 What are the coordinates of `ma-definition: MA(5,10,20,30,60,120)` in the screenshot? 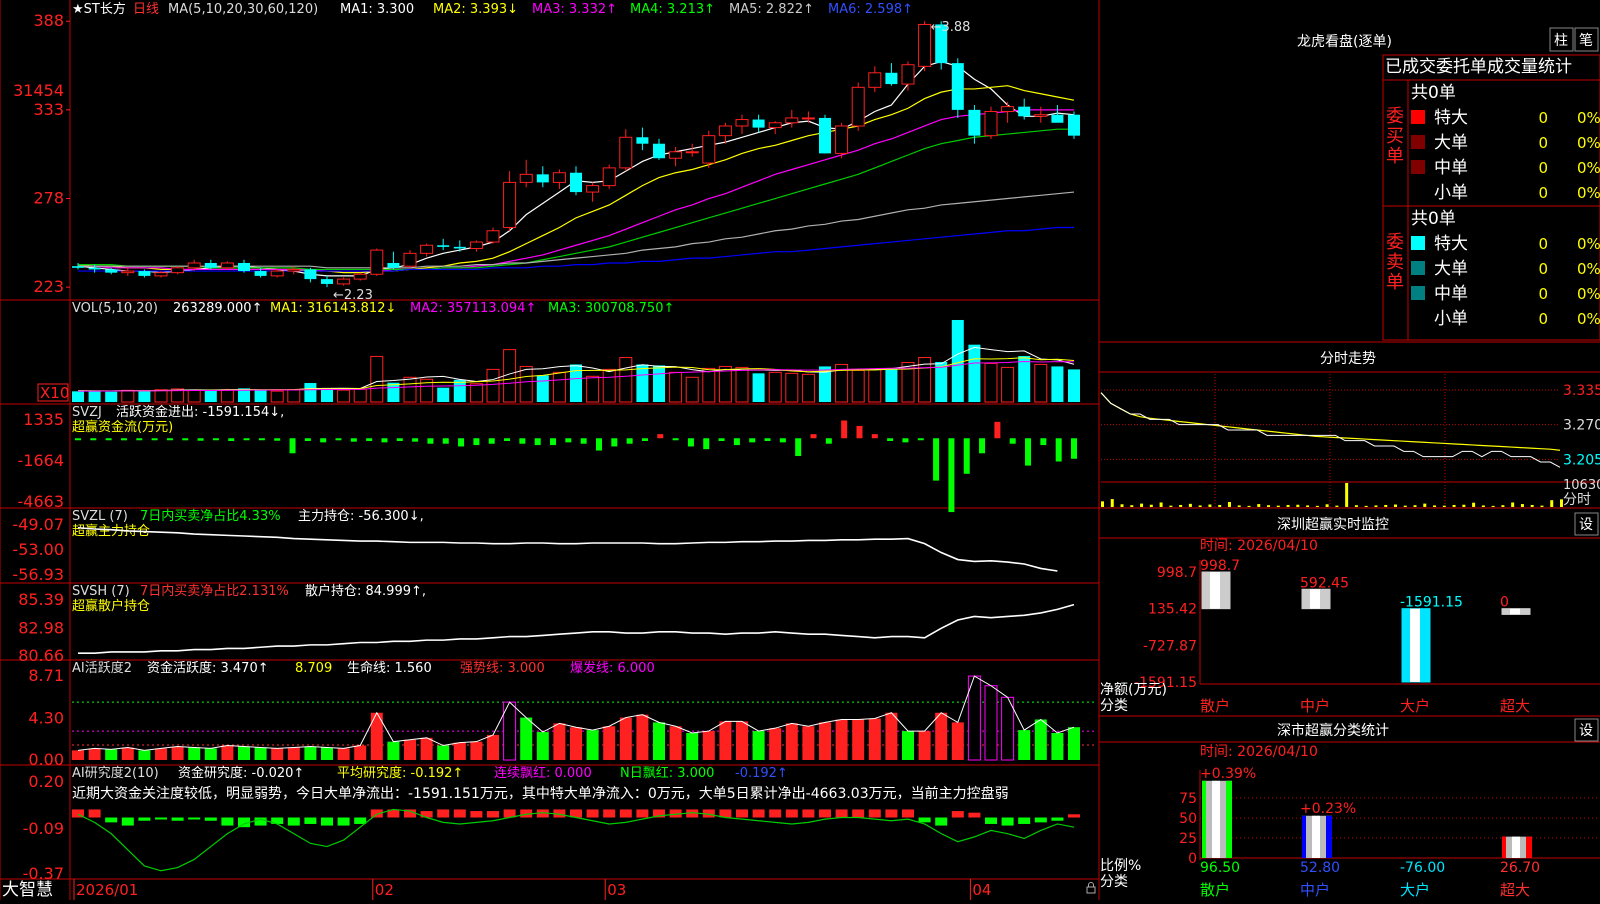 It's located at (243, 9).